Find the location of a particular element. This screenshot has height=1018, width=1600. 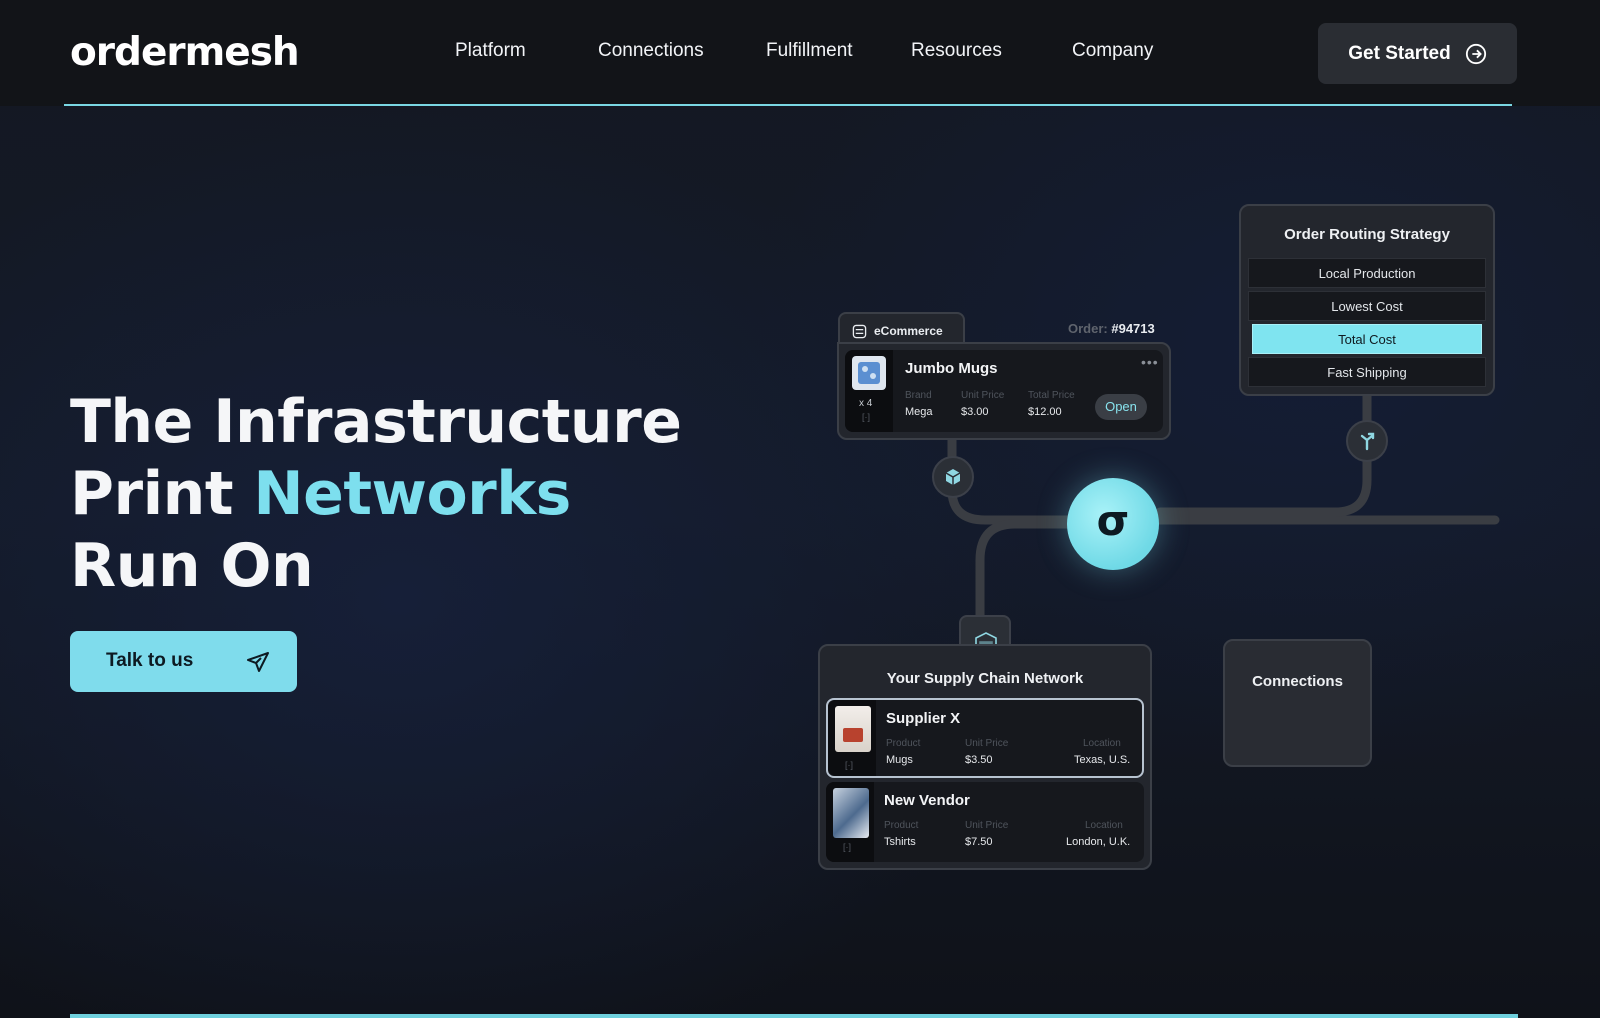

vendor-name: New Vendor is located at coordinates (927, 800).